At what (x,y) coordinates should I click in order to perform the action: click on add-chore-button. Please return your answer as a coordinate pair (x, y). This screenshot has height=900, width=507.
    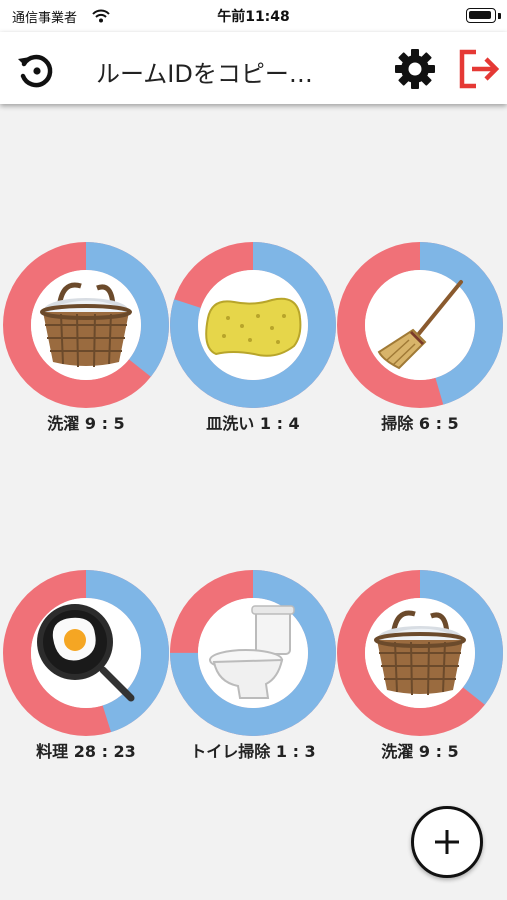
    Looking at the image, I should click on (447, 842).